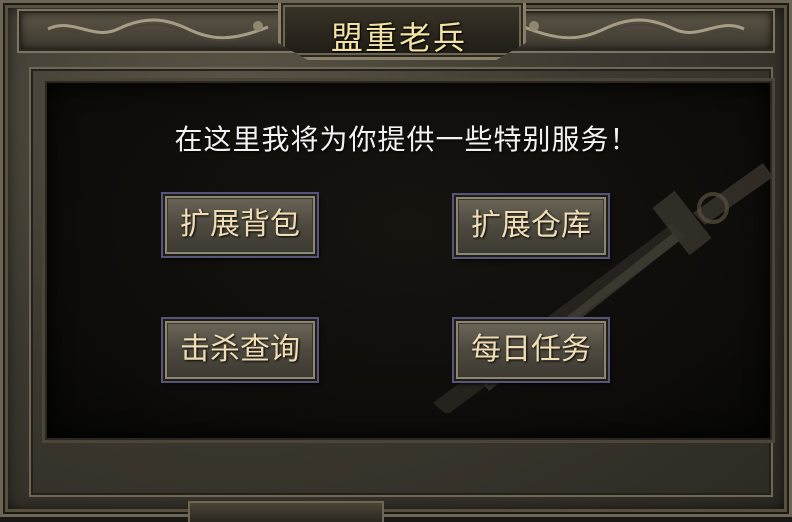  I want to click on expand-warehouse-button: 扩展仓库, so click(531, 226).